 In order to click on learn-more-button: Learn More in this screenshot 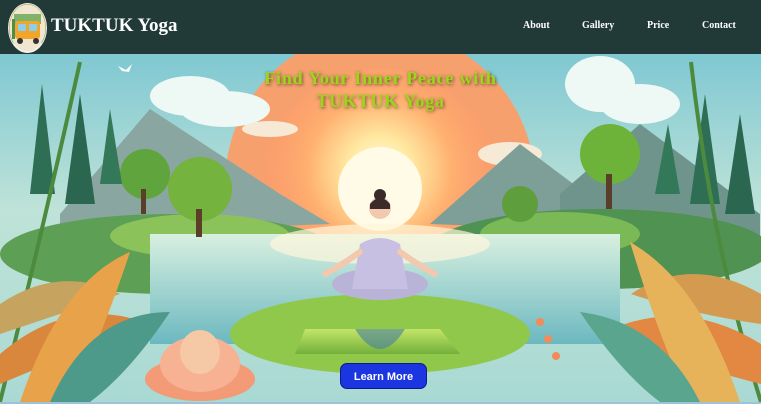, I will do `click(383, 376)`.